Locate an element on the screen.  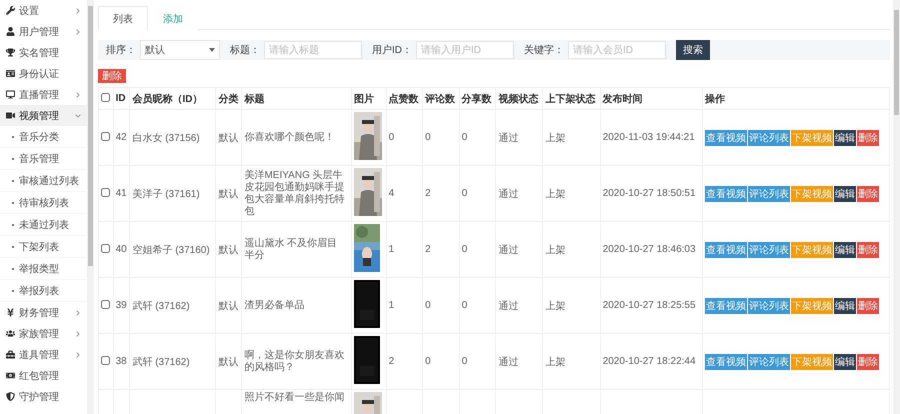
wrench-icon is located at coordinates (10, 10).